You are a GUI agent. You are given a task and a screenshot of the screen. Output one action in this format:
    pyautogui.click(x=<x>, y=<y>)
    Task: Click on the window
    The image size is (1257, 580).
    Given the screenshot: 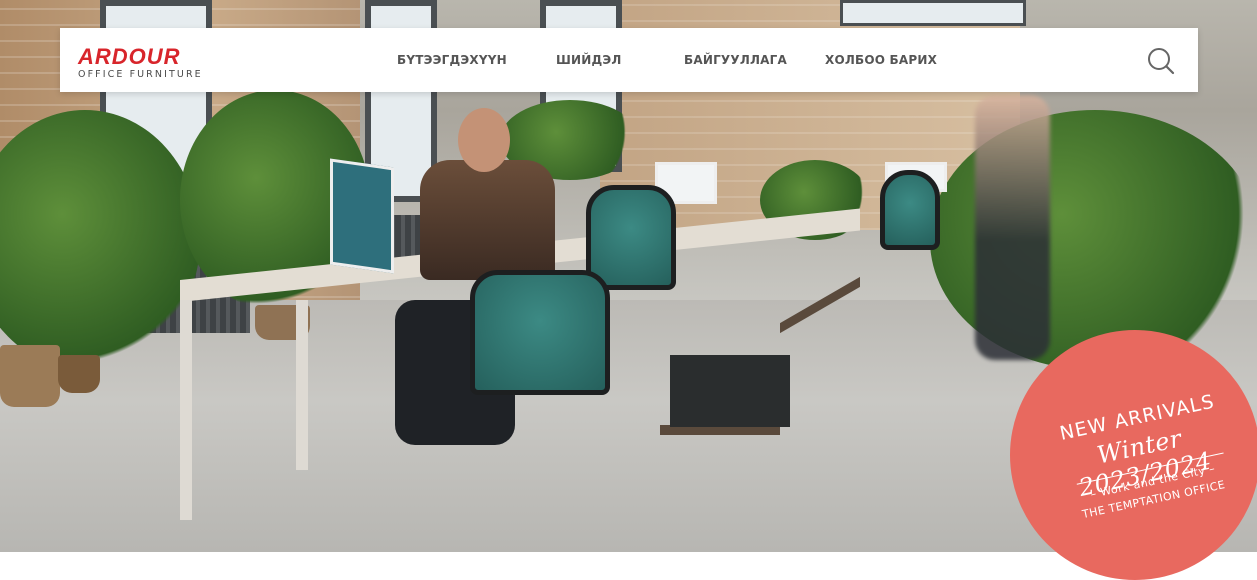 What is the action you would take?
    pyautogui.click(x=933, y=13)
    